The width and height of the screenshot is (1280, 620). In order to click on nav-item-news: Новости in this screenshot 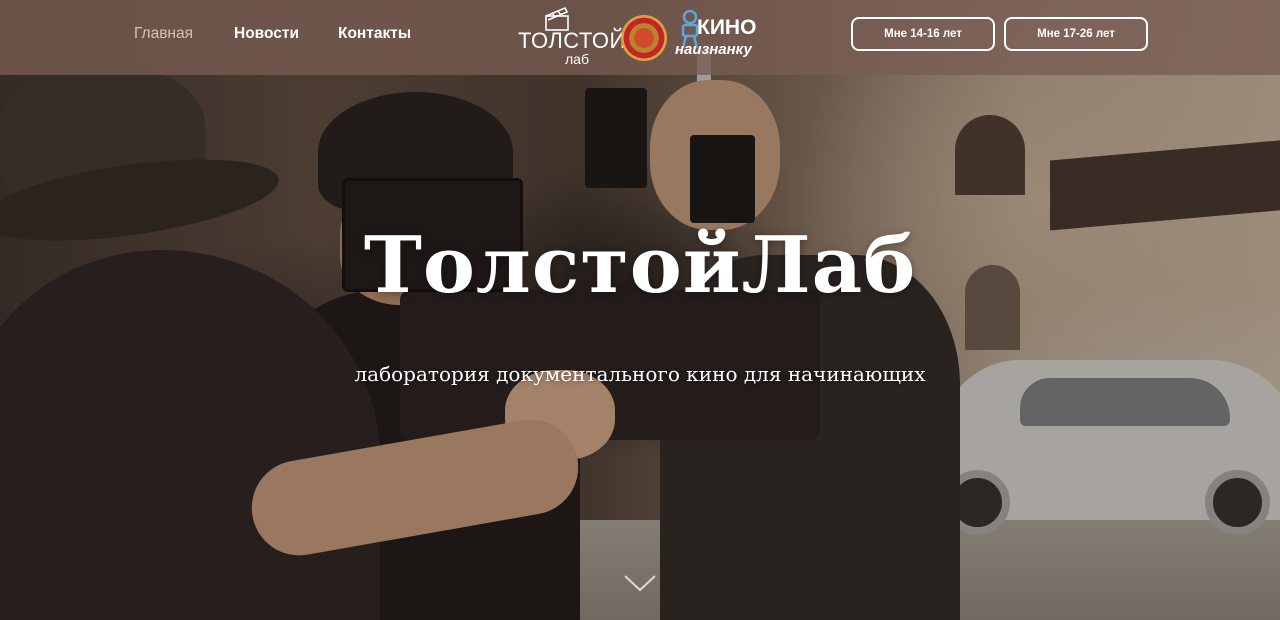, I will do `click(266, 34)`.